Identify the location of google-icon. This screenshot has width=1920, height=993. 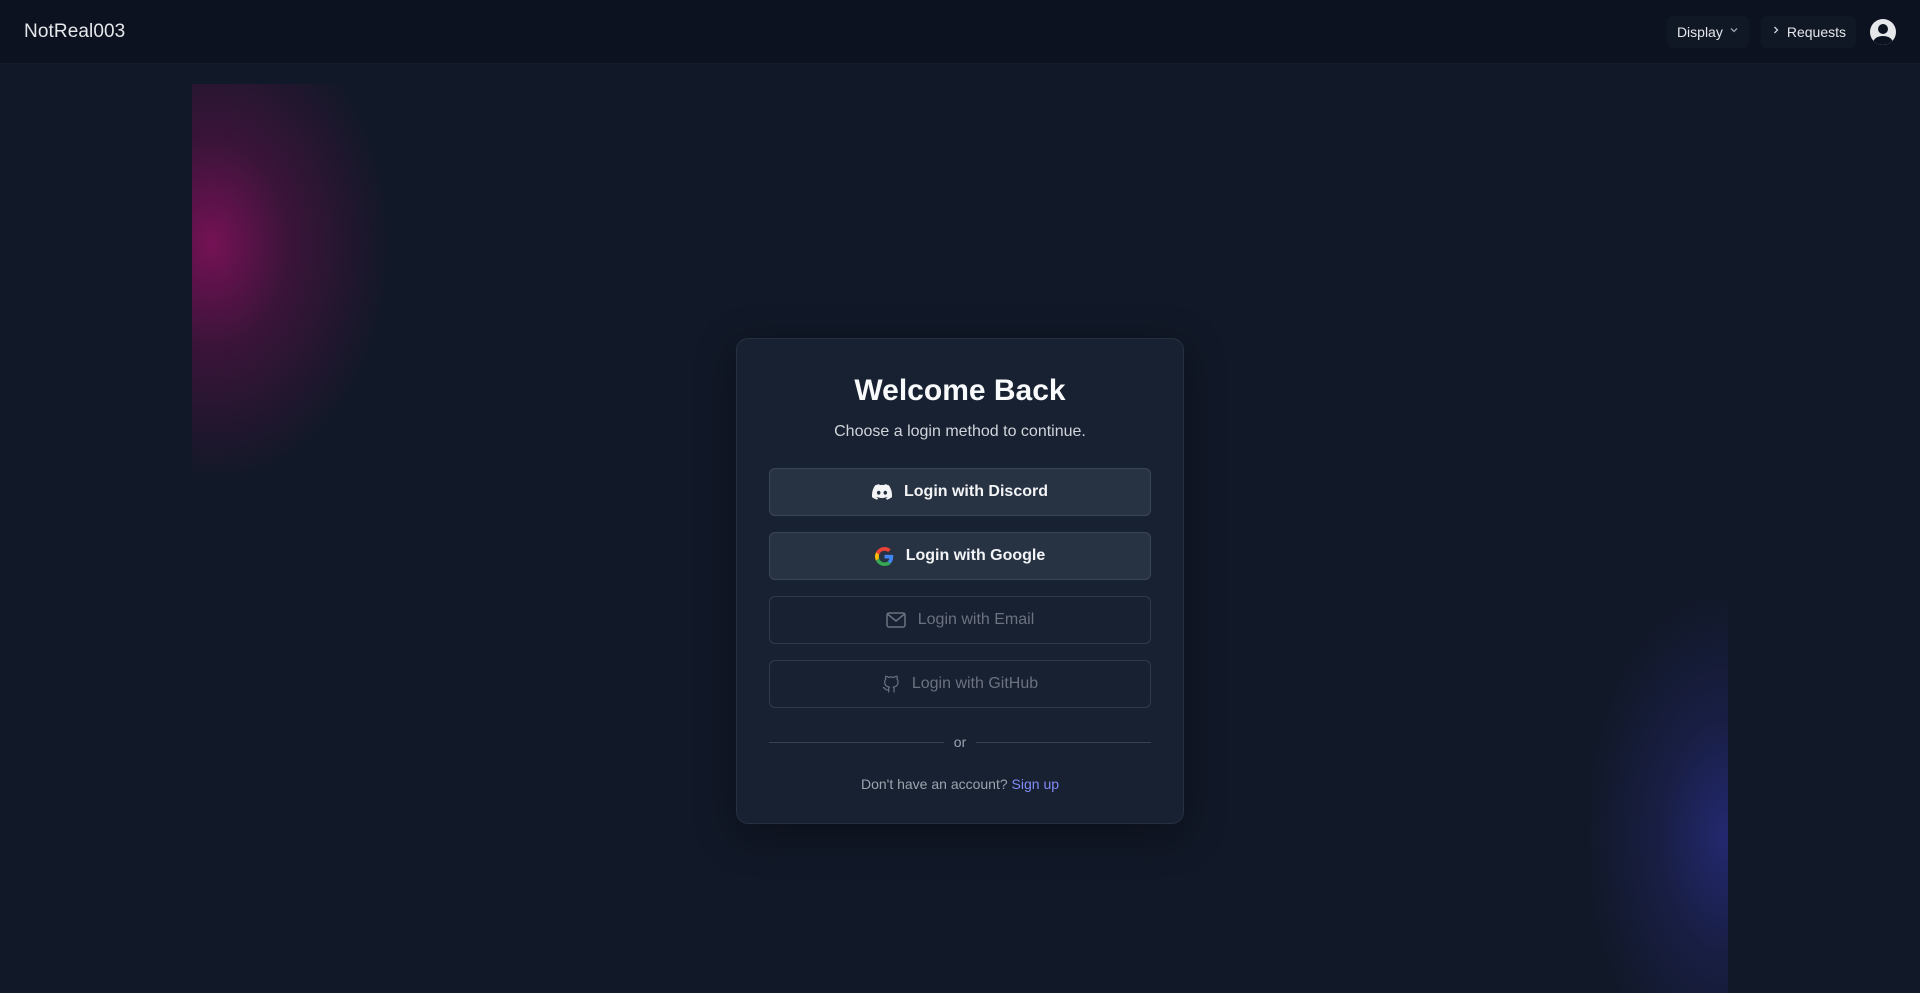
(884, 556).